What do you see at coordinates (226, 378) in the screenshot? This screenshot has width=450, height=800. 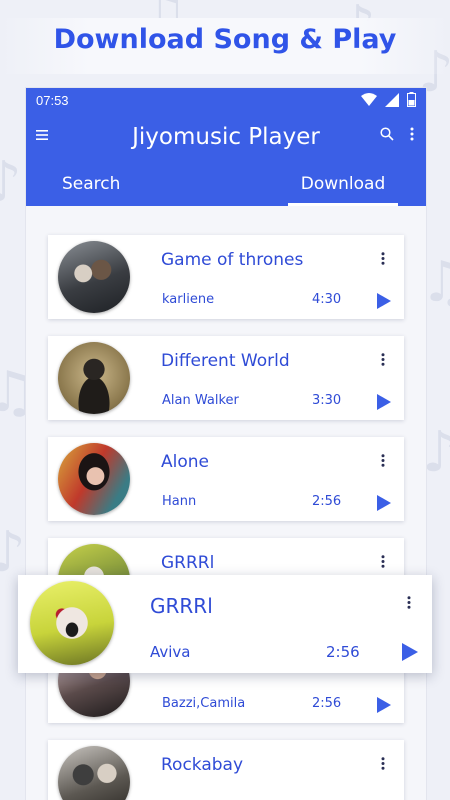 I see `song-card: Different World Alan Walker 3:30` at bounding box center [226, 378].